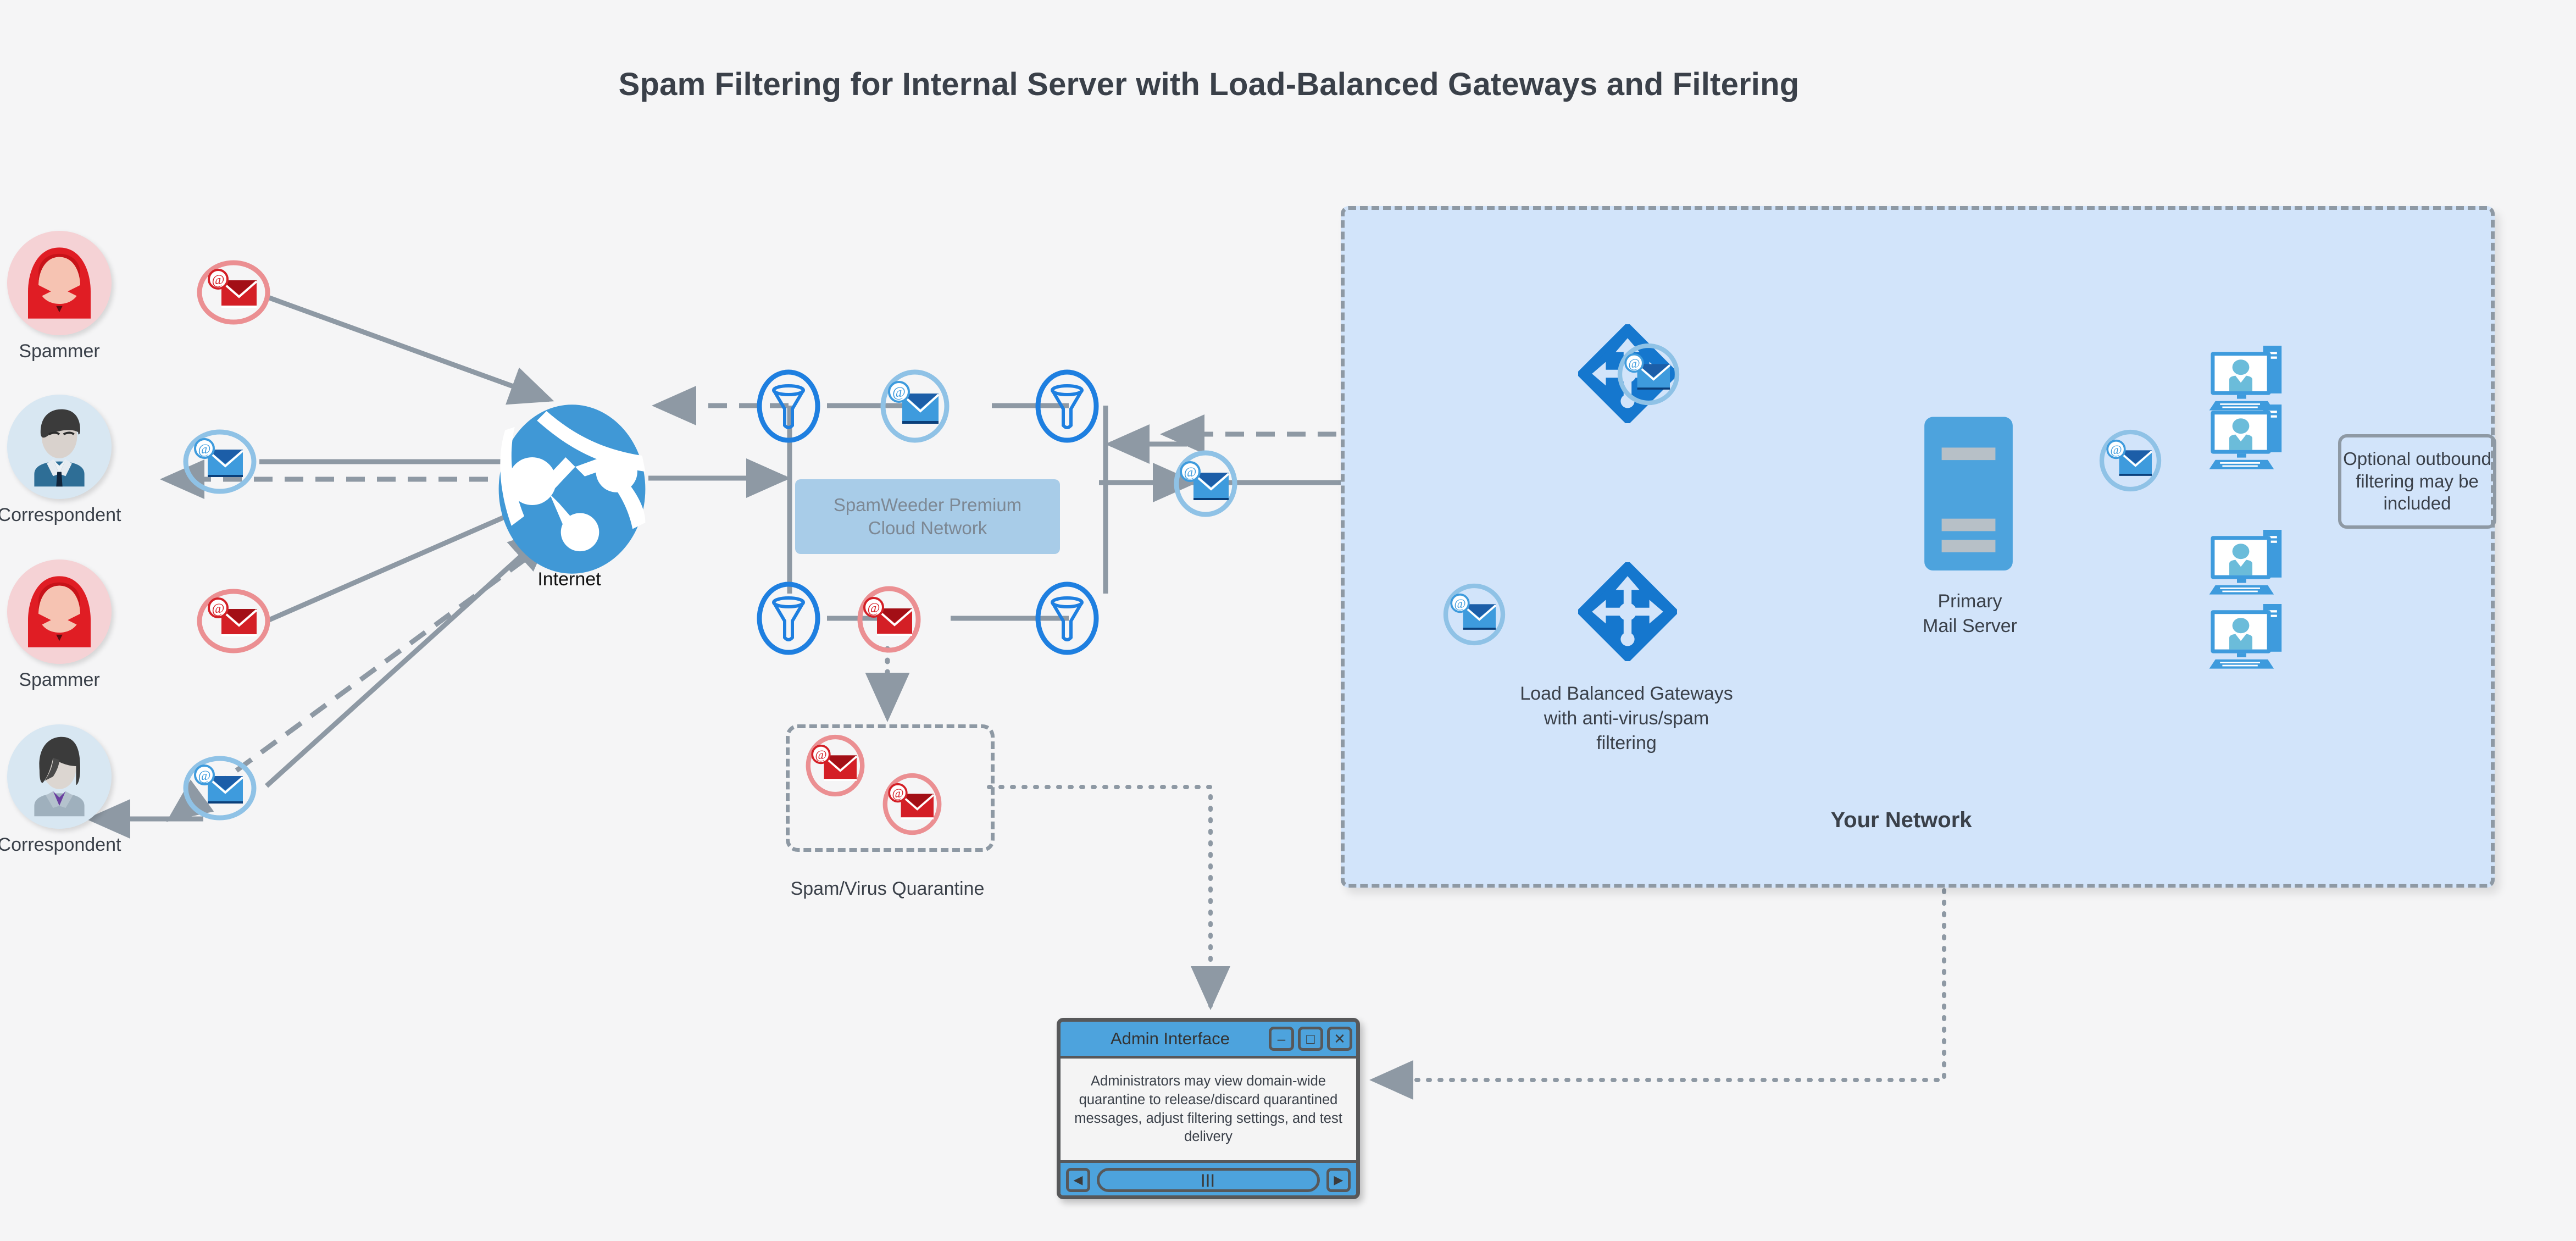  What do you see at coordinates (1970, 626) in the screenshot?
I see `mail-server-caption-line-2: Mail Server` at bounding box center [1970, 626].